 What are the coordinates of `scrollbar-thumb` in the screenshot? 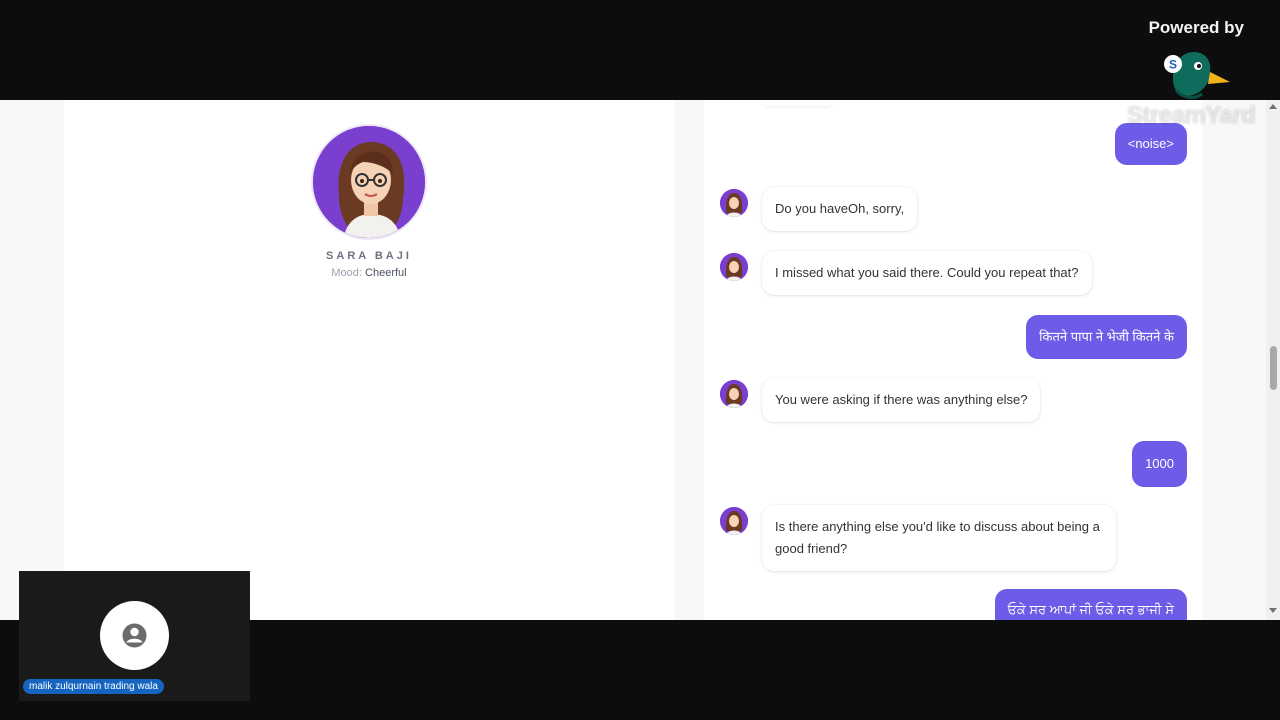 It's located at (1273, 368).